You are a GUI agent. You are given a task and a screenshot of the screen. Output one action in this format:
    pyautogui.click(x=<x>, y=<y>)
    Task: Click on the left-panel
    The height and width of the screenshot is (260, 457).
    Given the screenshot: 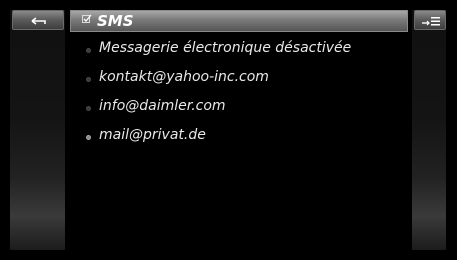 What is the action you would take?
    pyautogui.click(x=37, y=130)
    